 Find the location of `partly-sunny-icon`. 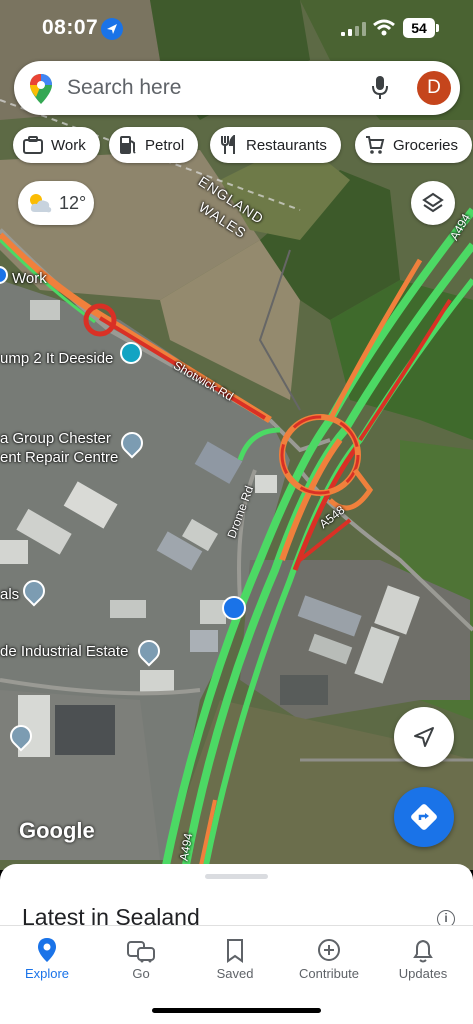

partly-sunny-icon is located at coordinates (41, 203).